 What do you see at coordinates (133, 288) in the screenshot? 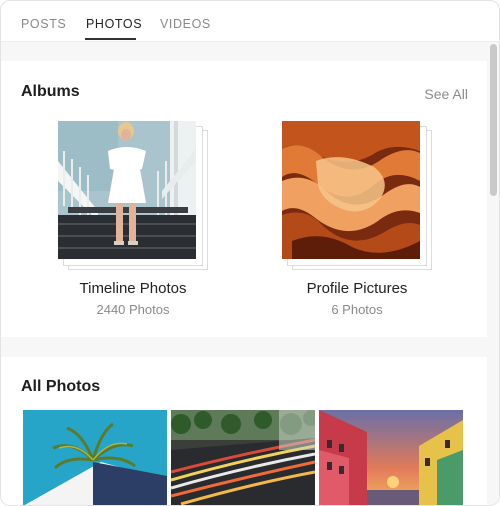
I see `album-name: Timeline Photos` at bounding box center [133, 288].